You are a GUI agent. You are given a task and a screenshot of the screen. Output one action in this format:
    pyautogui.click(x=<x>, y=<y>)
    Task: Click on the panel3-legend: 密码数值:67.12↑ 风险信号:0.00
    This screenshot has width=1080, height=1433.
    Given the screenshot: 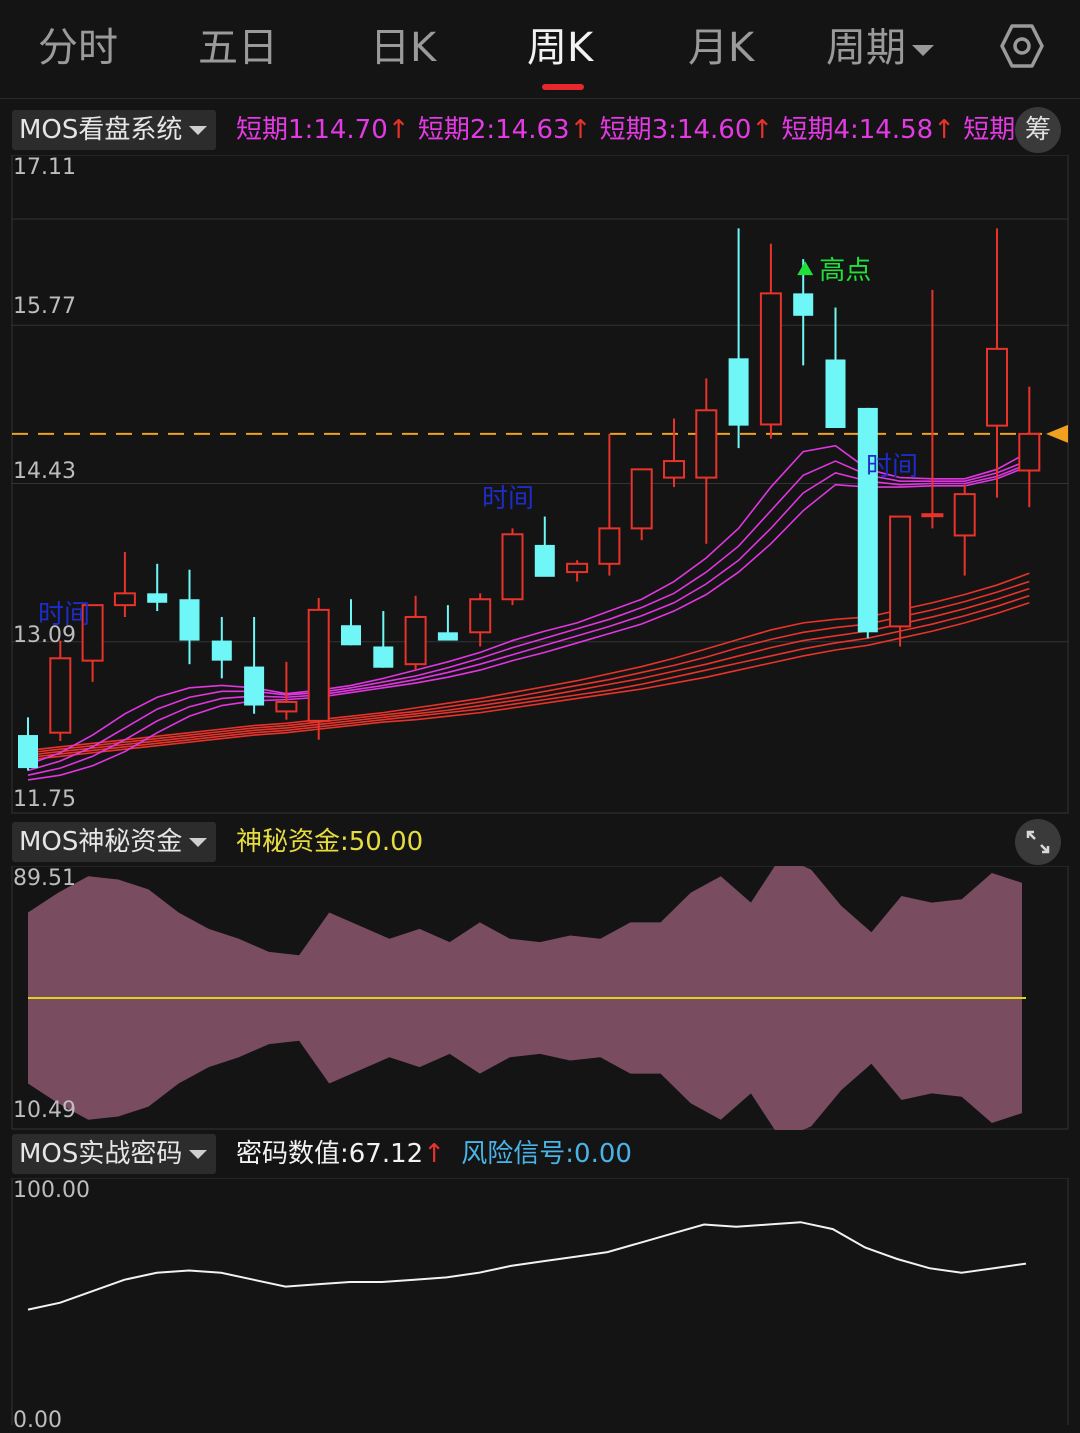 What is the action you would take?
    pyautogui.click(x=434, y=1154)
    